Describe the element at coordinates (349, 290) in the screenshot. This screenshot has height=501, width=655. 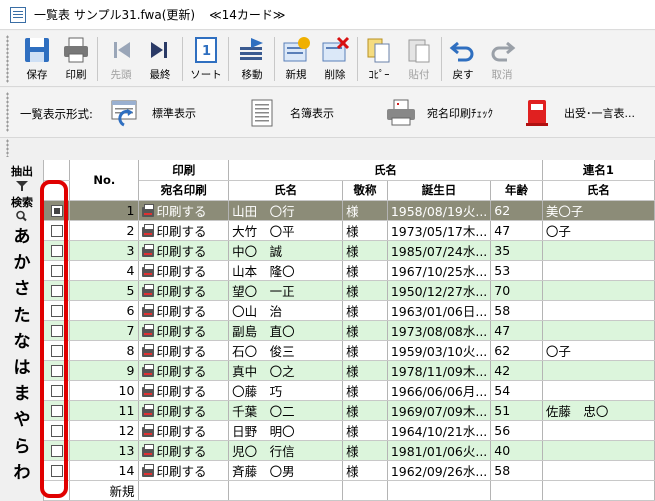
I see `table-row: 5 印刷する 望〇 一正様 1950/12/27水... 70` at that location.